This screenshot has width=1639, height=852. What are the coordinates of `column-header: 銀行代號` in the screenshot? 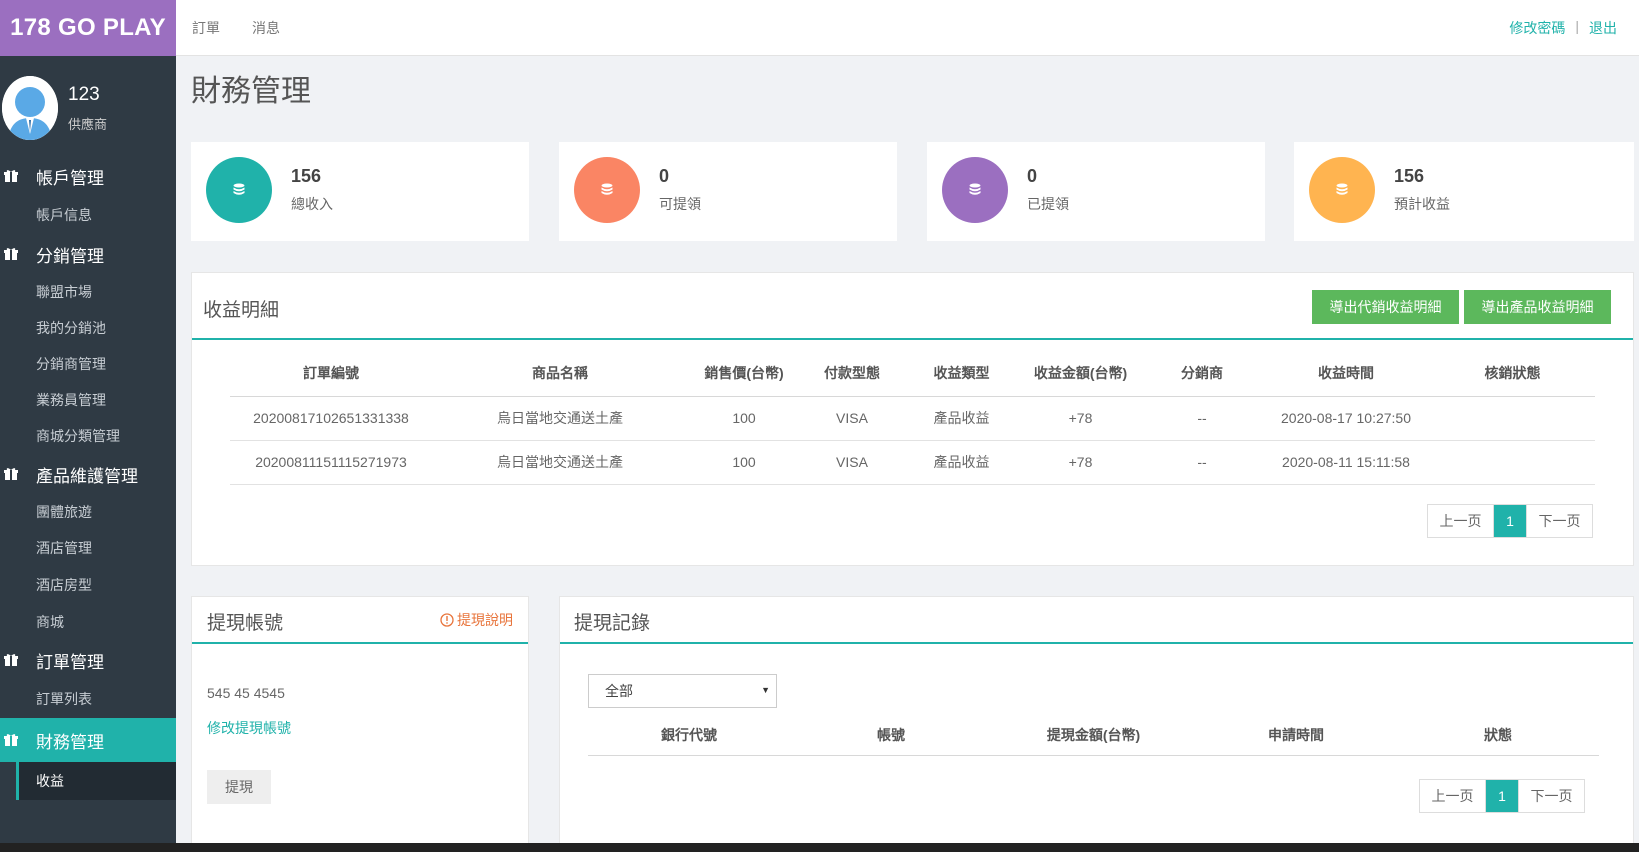 It's located at (689, 735).